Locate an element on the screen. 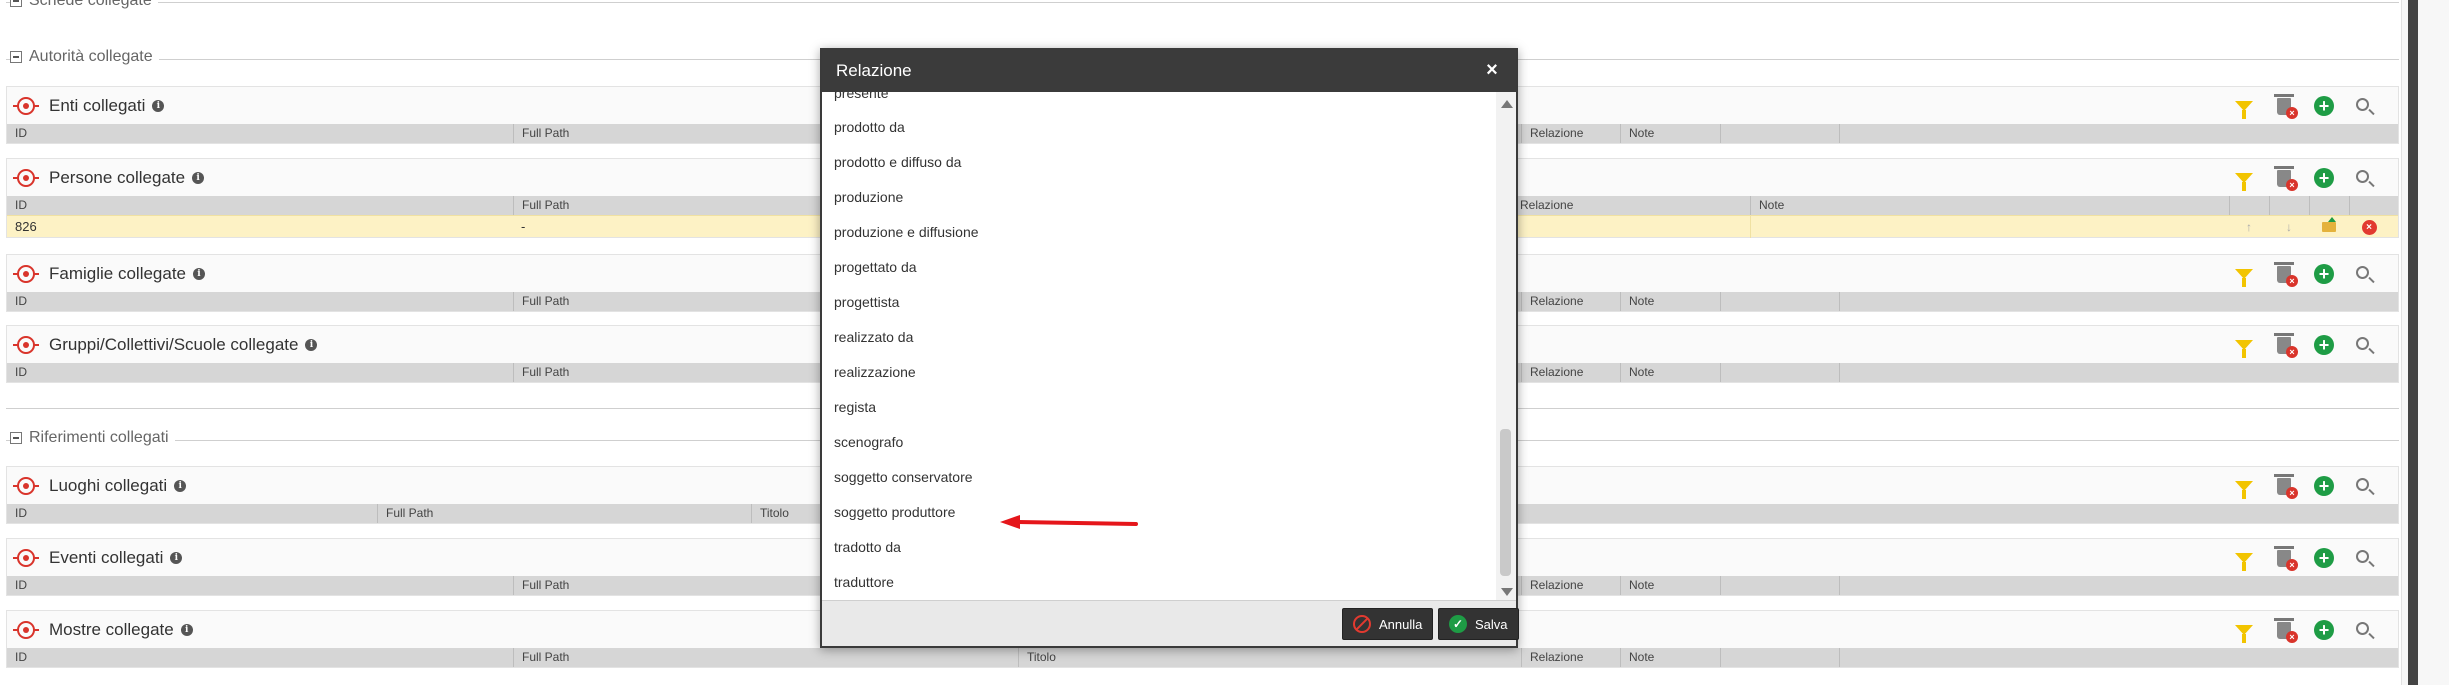  move-down-button: ↓ is located at coordinates (2289, 227).